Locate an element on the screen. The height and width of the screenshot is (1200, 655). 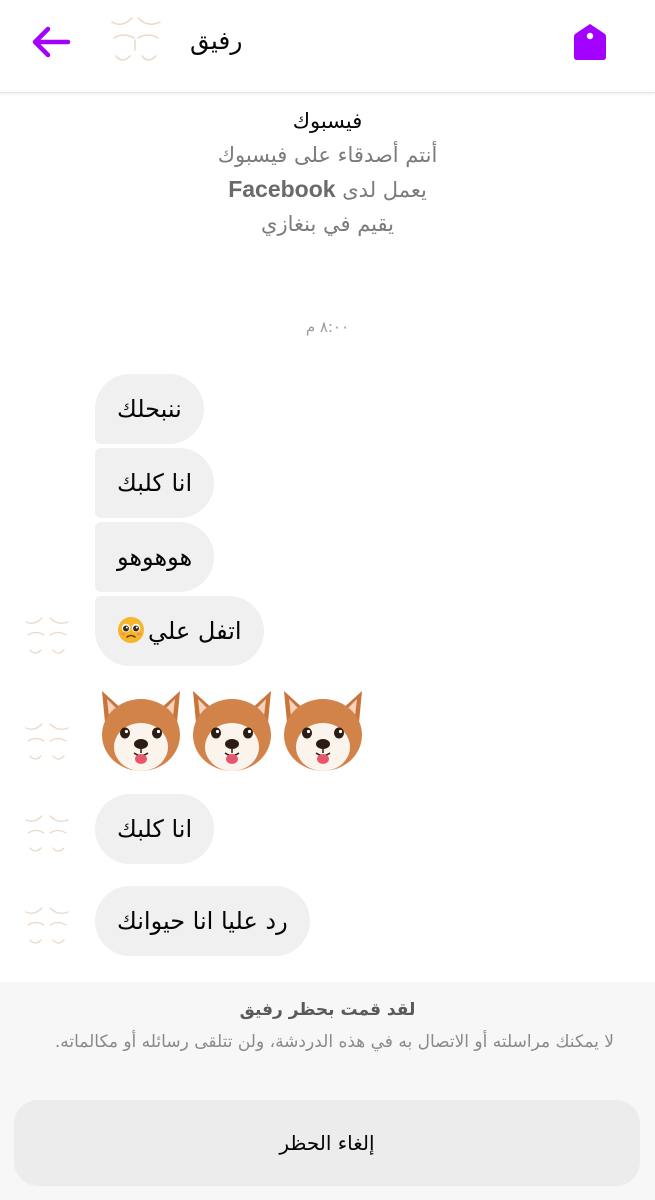
message-text: رد عليا انا حيوانك is located at coordinates (202, 921).